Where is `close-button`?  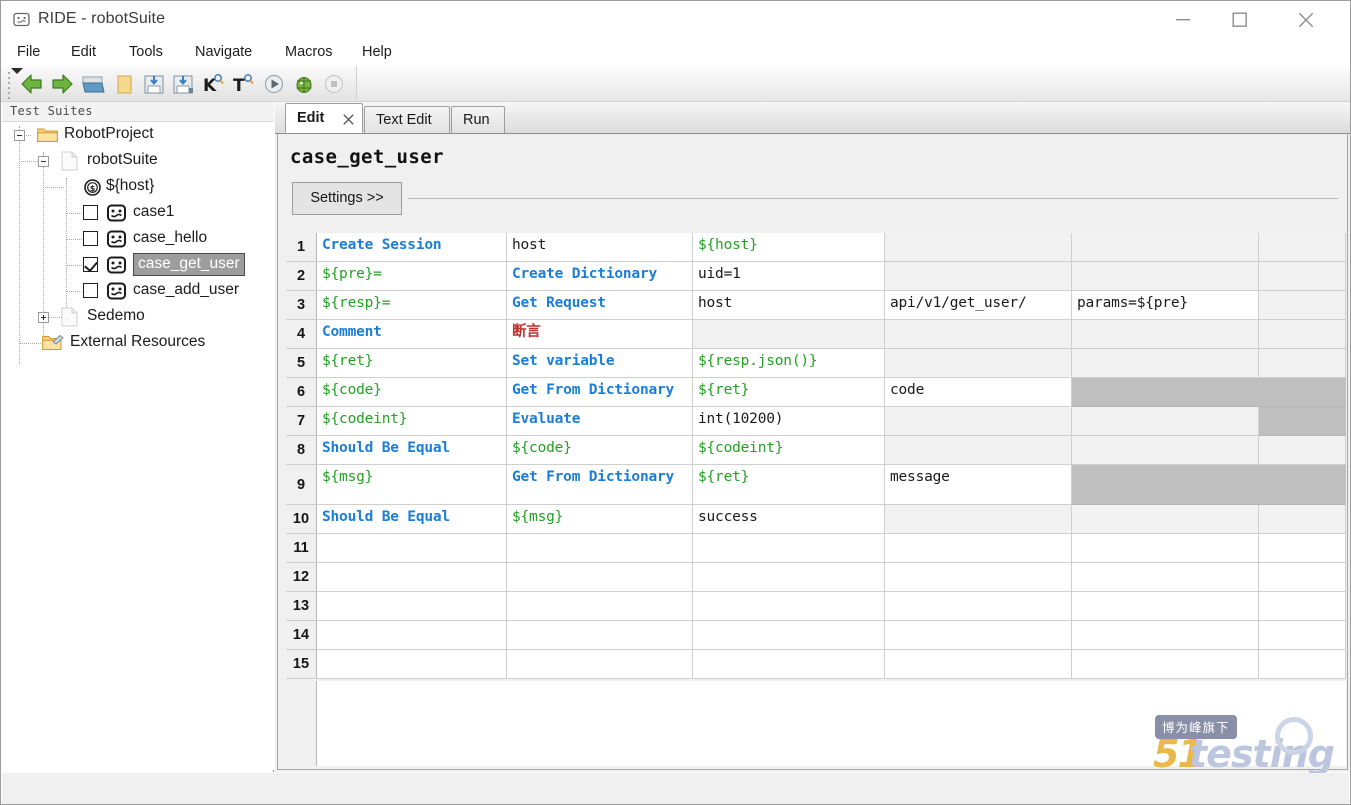
close-button is located at coordinates (1306, 20).